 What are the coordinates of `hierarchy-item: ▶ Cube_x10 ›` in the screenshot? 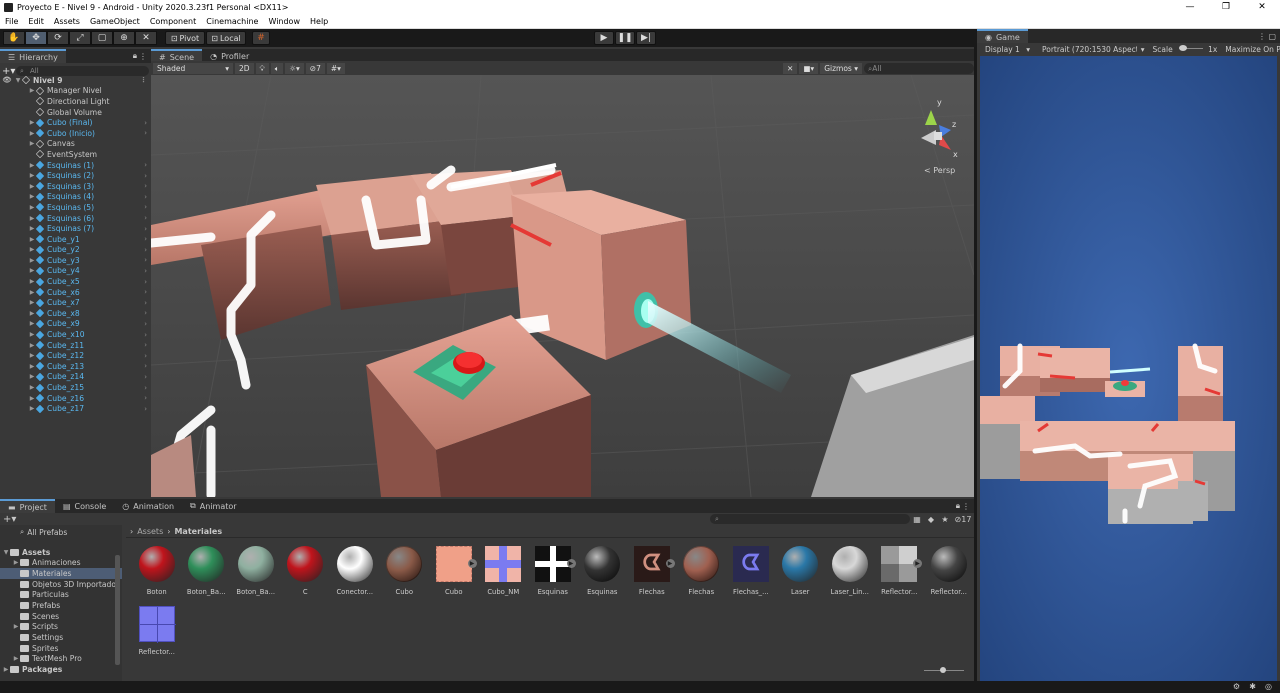 It's located at (75, 334).